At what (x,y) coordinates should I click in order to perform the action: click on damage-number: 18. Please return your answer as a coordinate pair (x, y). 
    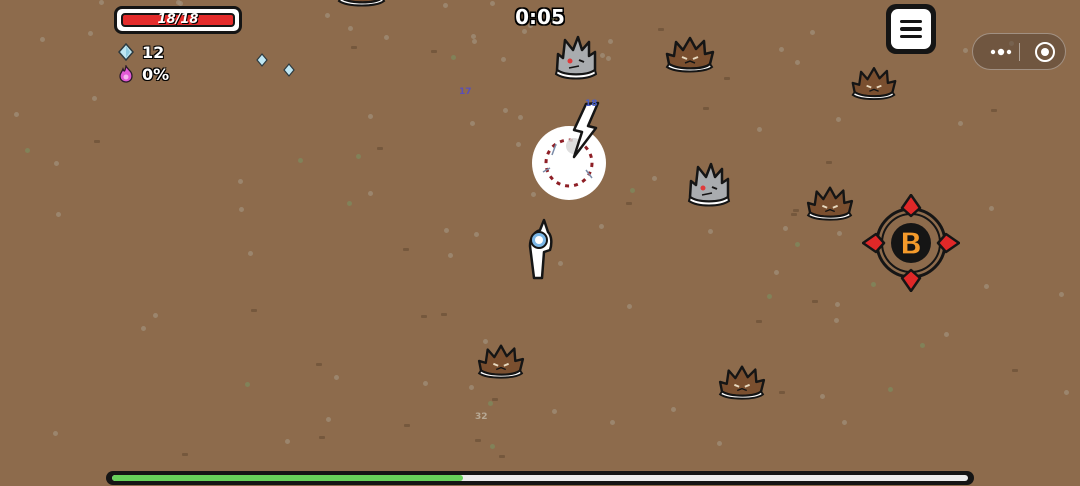
    Looking at the image, I should click on (591, 104).